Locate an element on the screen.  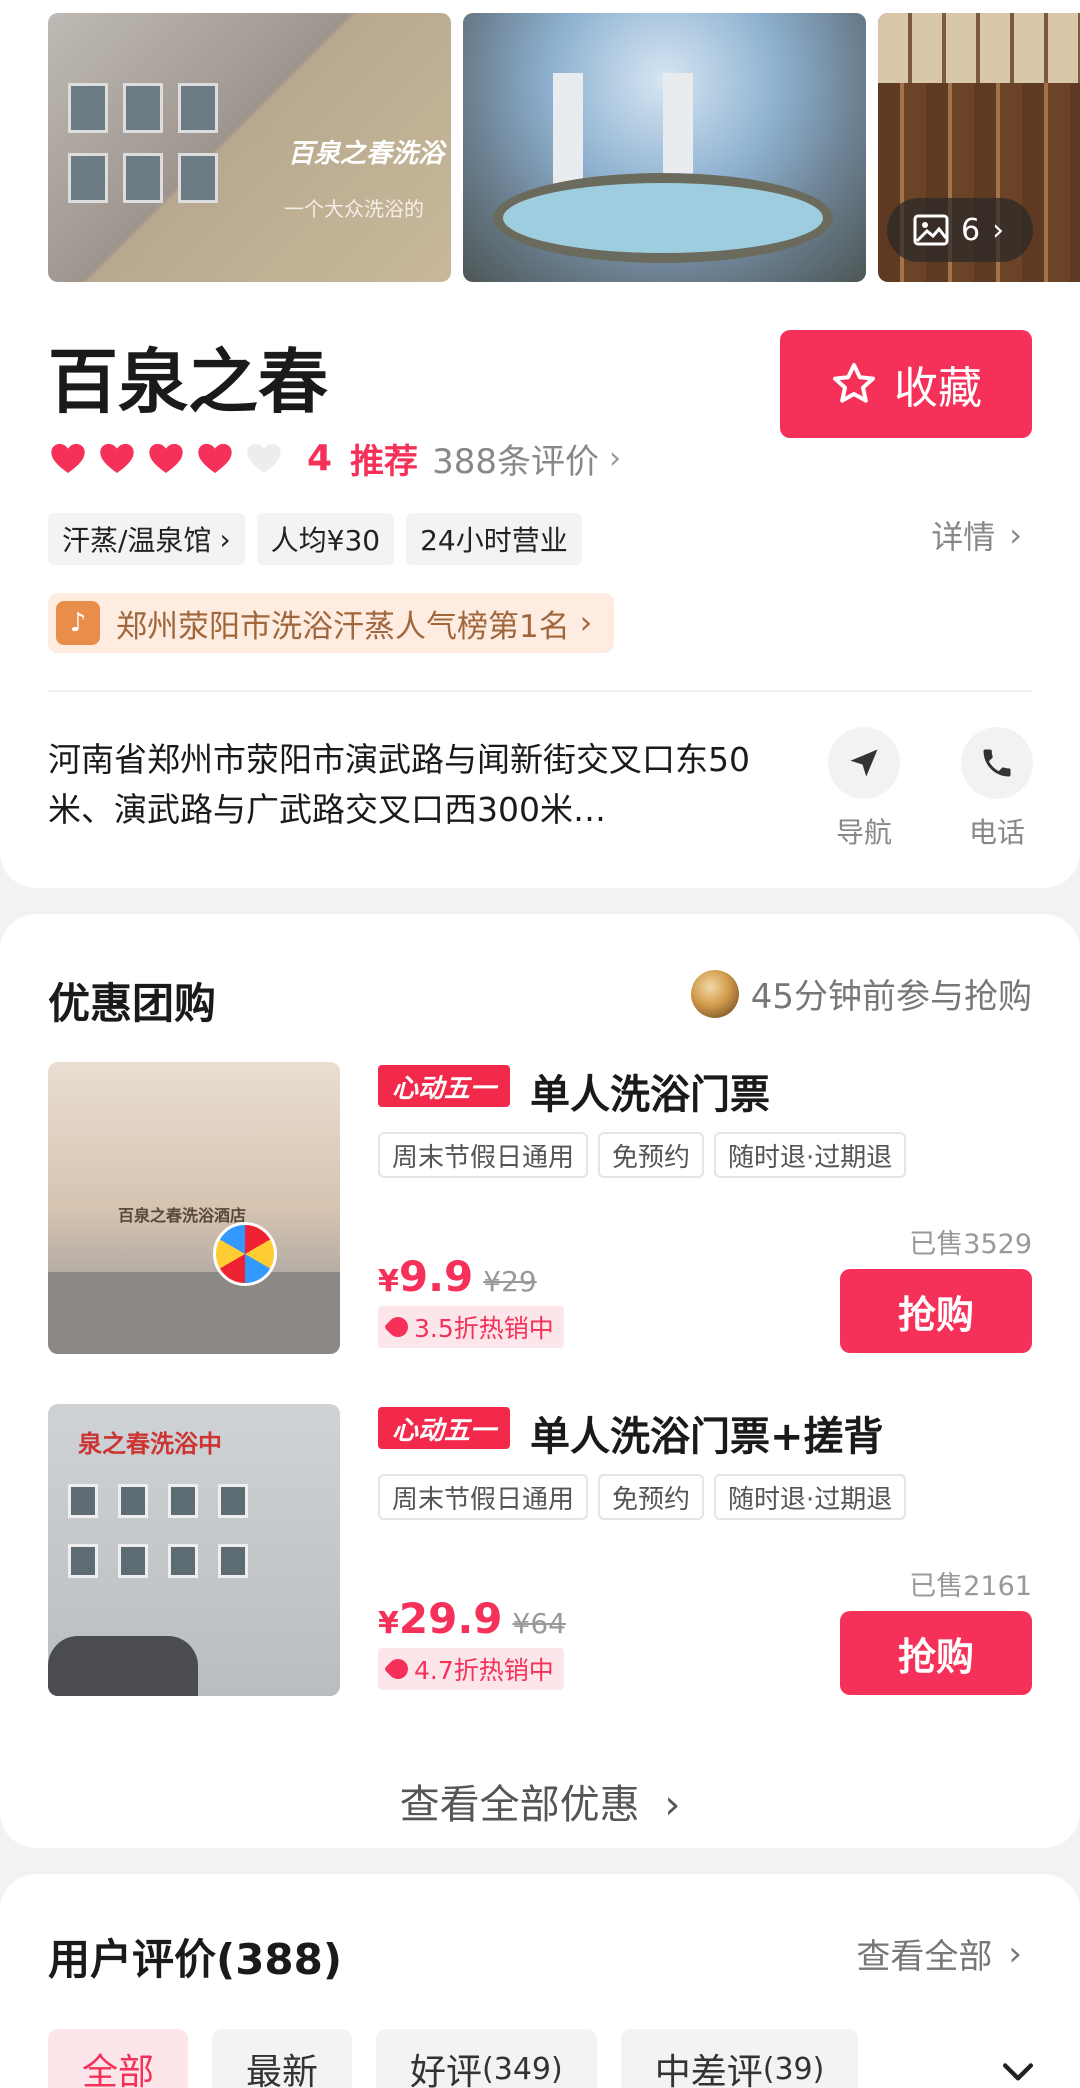
gallery-photo-storefront: 百泉之春洗浴 一个大众洗浴的 is located at coordinates (249, 147).